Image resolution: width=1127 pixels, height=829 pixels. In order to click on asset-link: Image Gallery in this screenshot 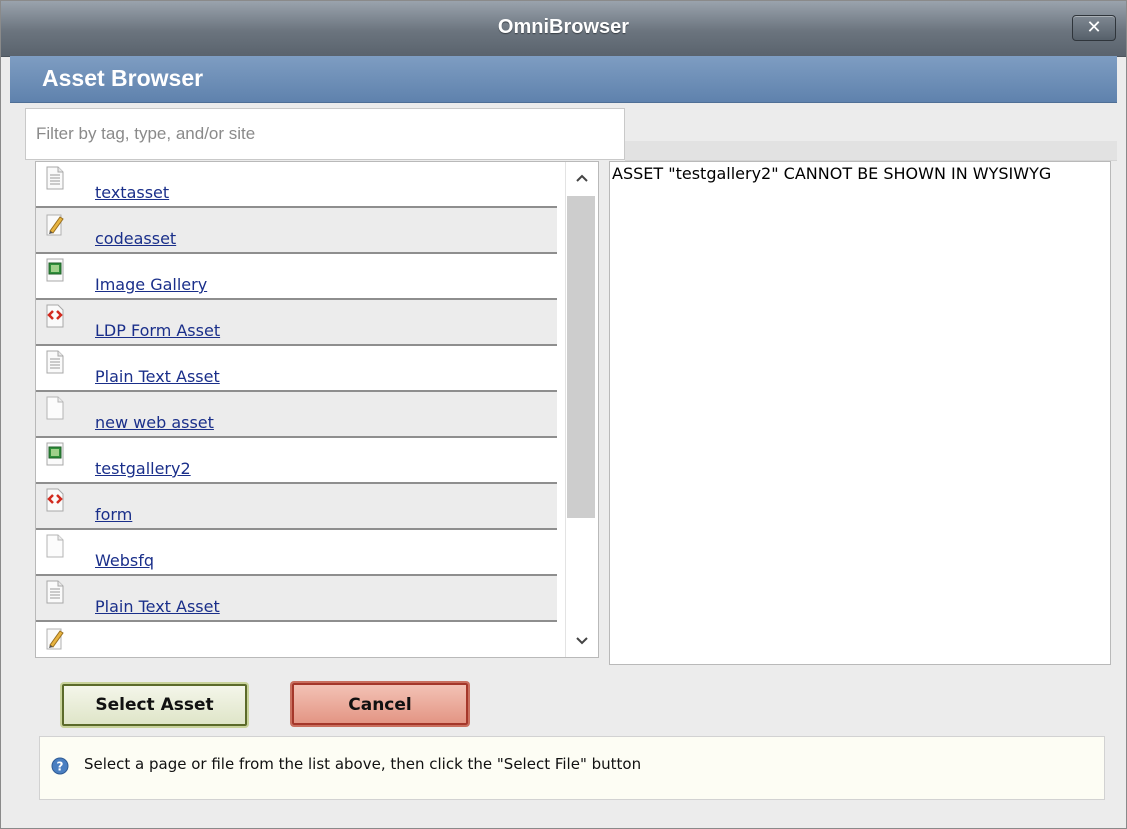, I will do `click(151, 284)`.